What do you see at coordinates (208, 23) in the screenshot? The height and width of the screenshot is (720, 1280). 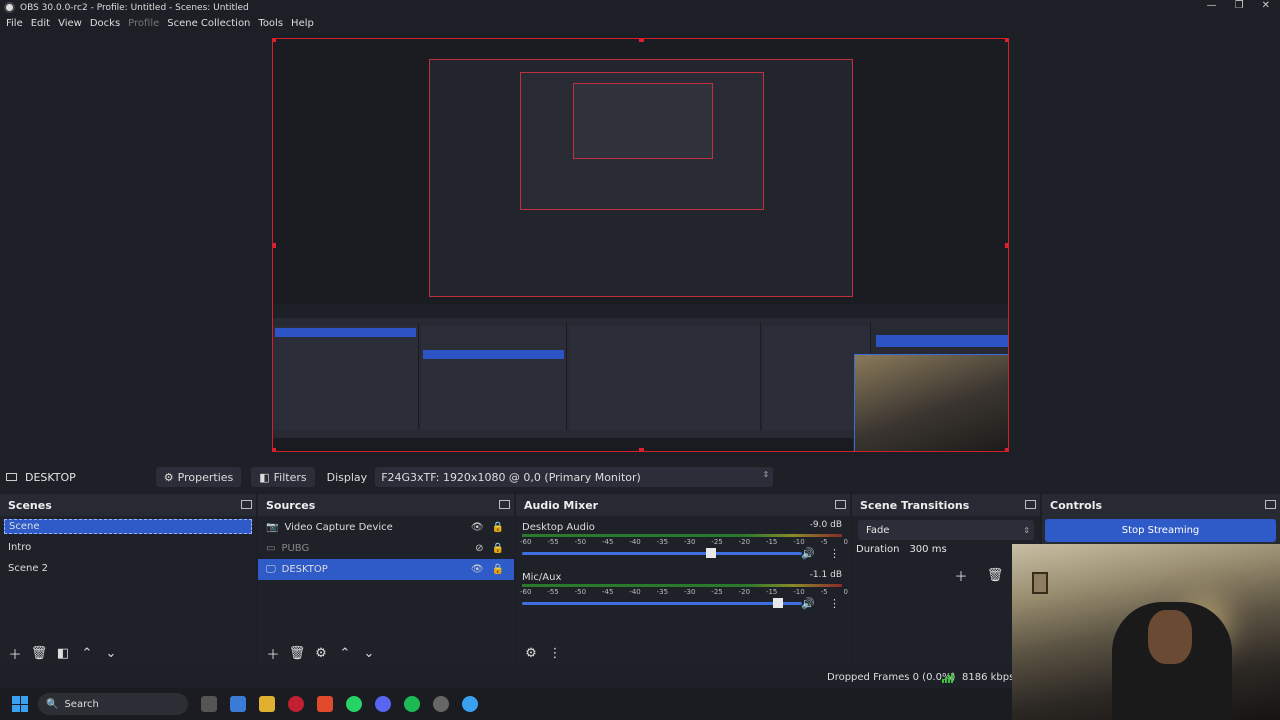 I see `menu-scene-collection: Scene Collection` at bounding box center [208, 23].